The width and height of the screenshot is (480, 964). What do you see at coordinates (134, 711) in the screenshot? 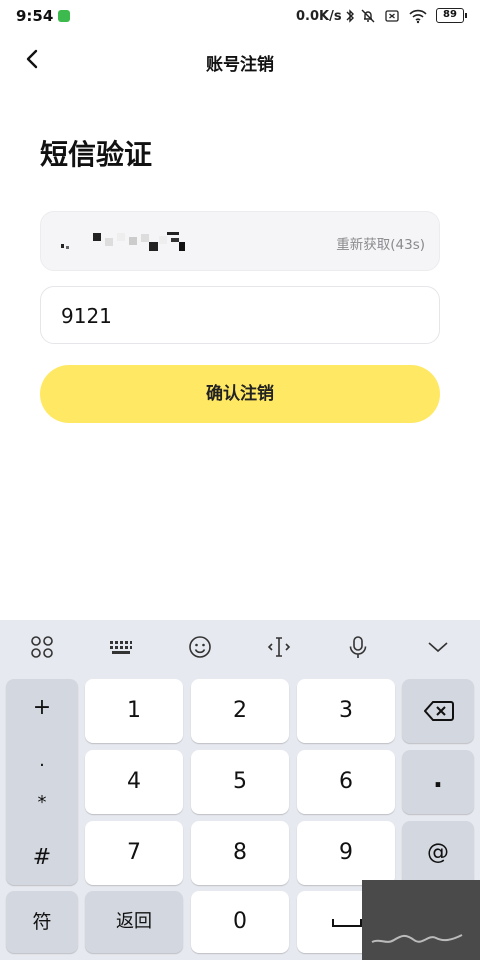
I see `key-1: 1` at bounding box center [134, 711].